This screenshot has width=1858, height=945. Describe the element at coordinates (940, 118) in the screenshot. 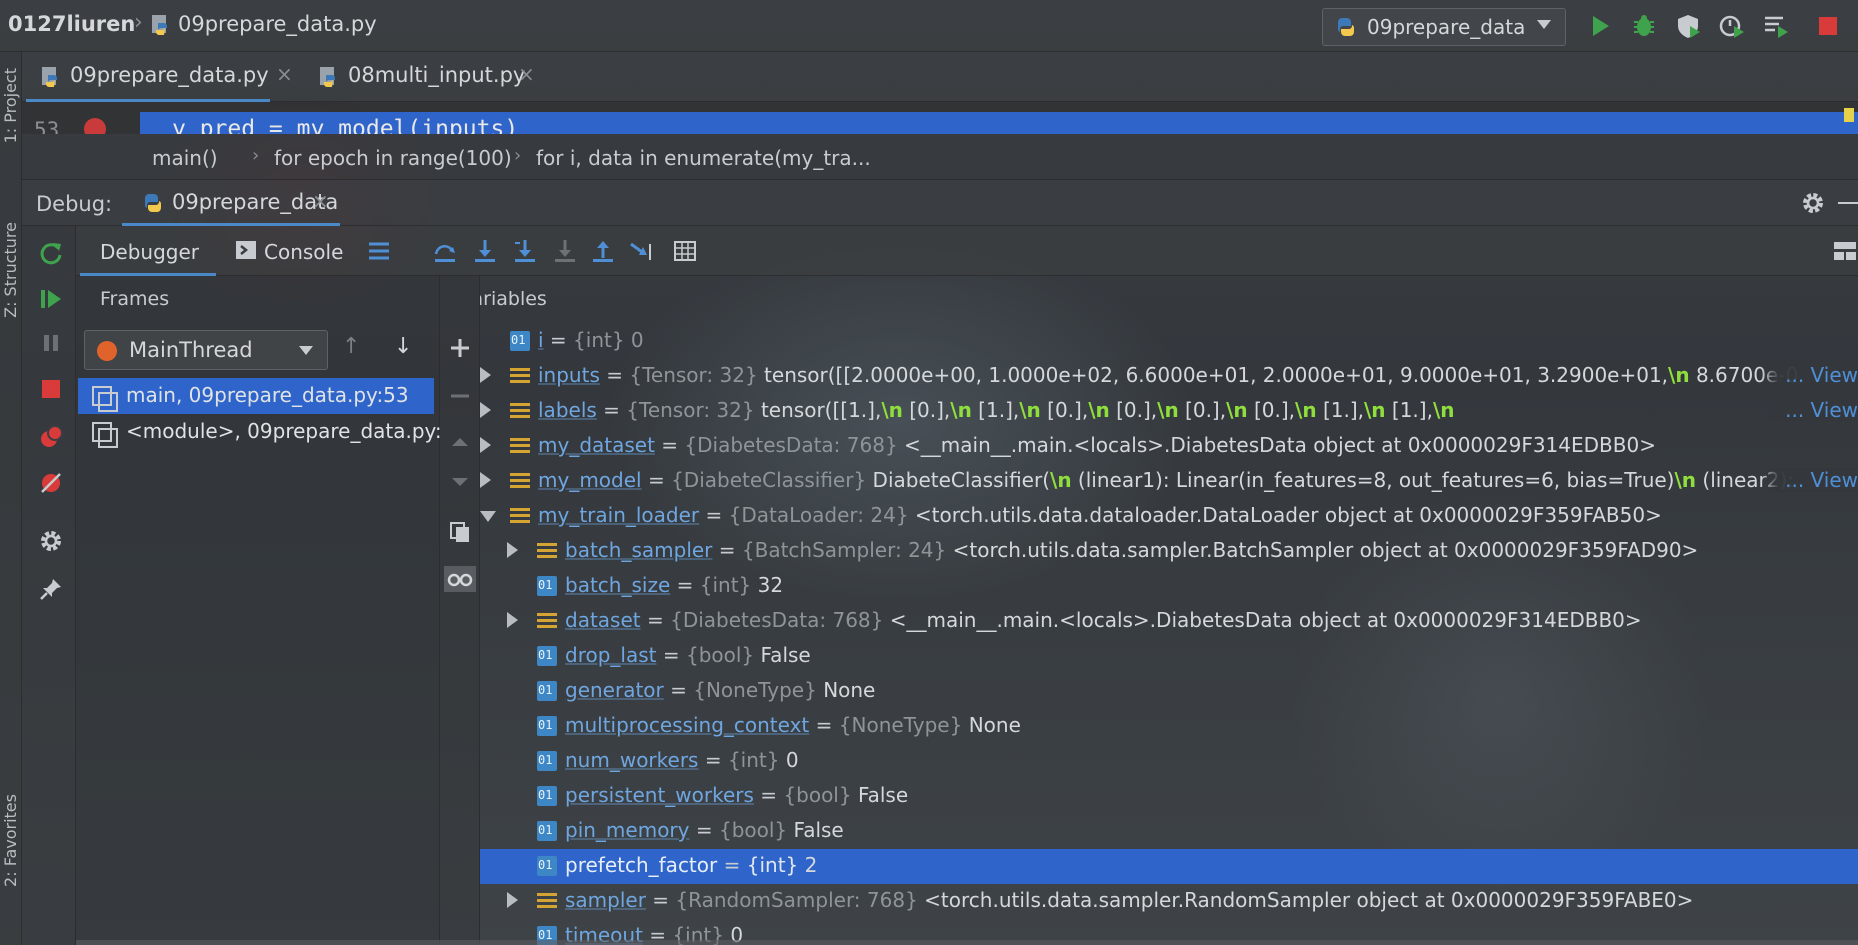

I see `editor-current-line: 53 y_pred = my_model(inputs)` at that location.